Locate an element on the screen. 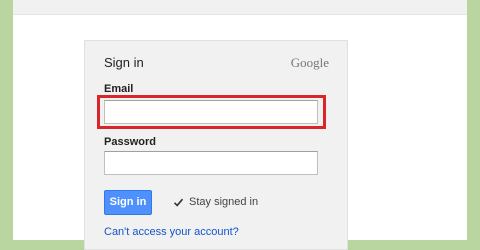 This screenshot has width=480, height=250. email-field is located at coordinates (211, 112).